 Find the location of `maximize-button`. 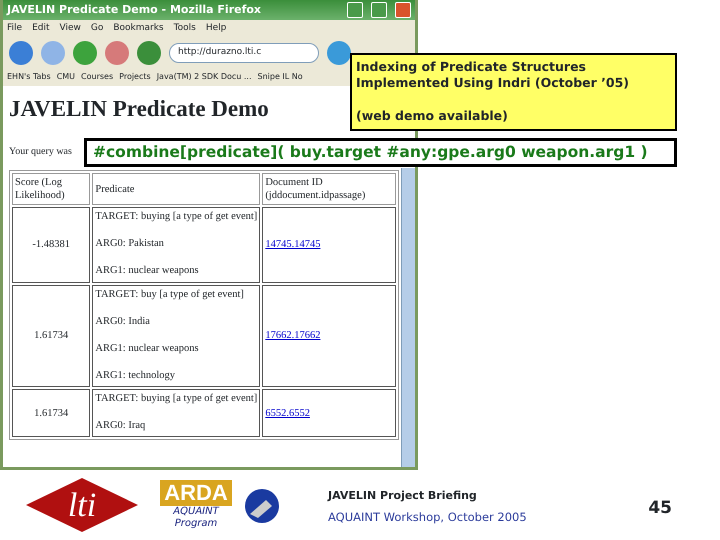

maximize-button is located at coordinates (379, 10).